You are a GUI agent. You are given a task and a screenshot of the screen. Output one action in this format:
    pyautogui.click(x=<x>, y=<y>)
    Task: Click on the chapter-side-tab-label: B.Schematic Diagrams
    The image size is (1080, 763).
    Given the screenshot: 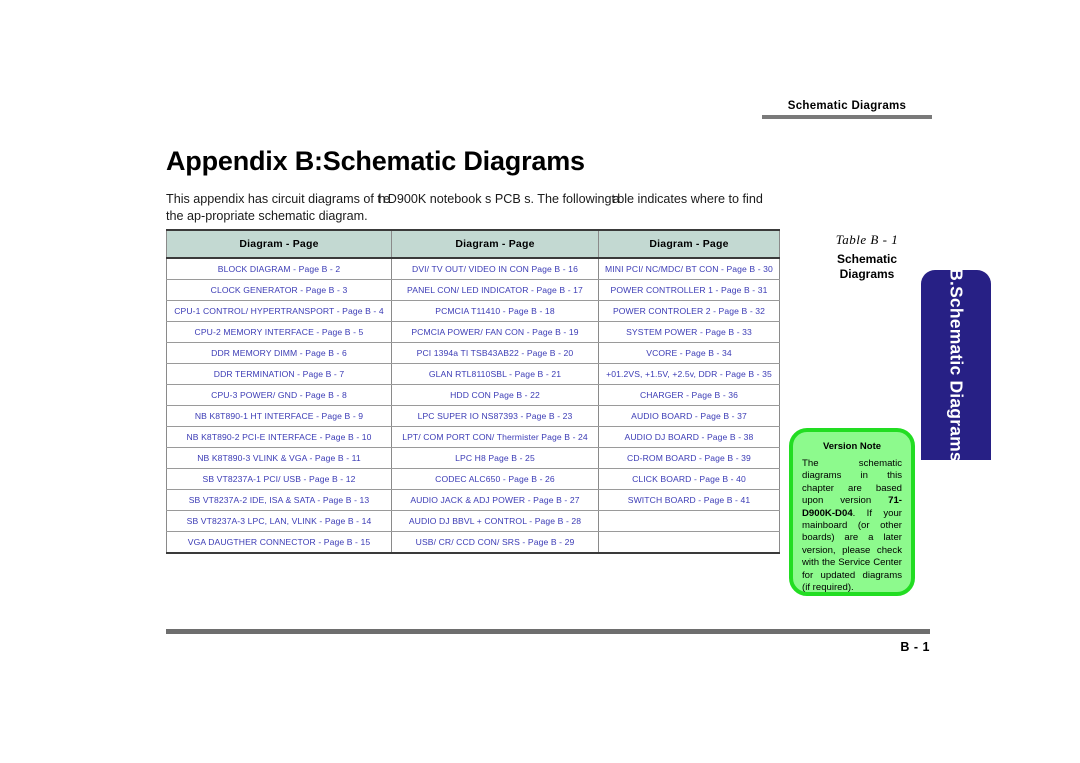 What is the action you would take?
    pyautogui.click(x=956, y=365)
    